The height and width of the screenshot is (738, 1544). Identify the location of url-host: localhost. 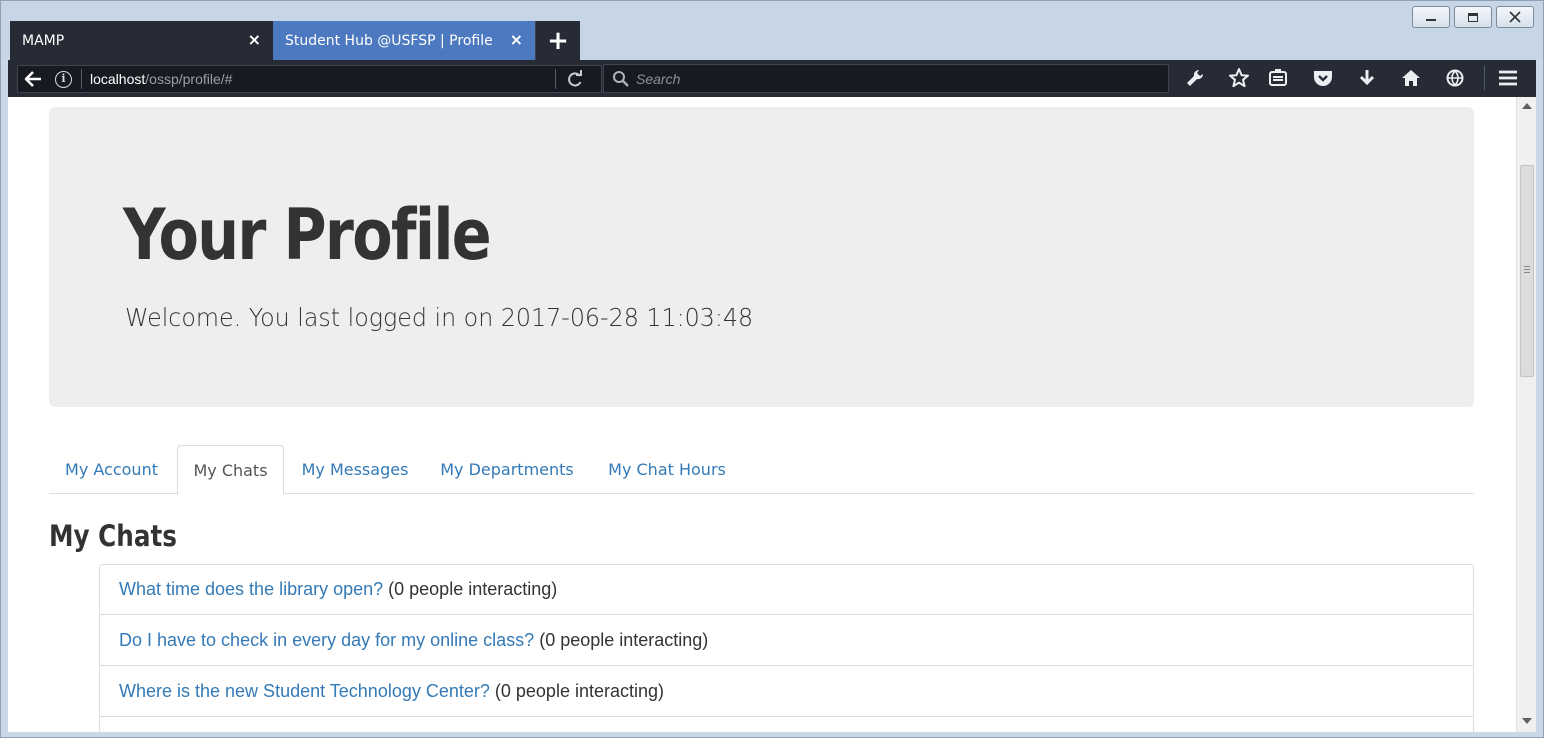
(118, 79).